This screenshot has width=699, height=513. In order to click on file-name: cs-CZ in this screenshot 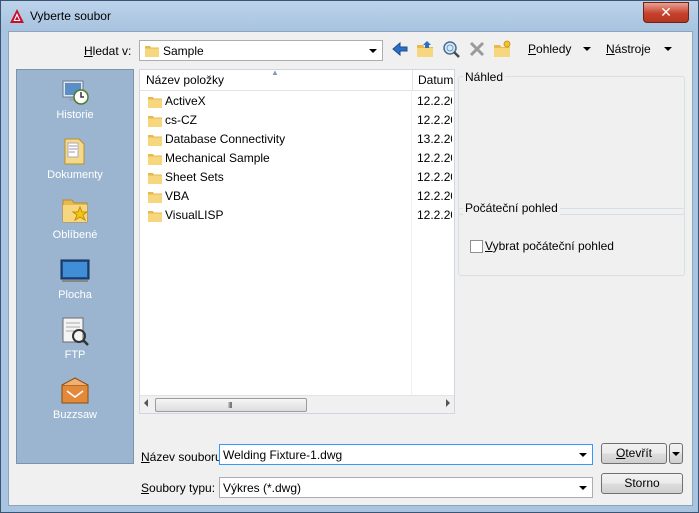, I will do `click(181, 120)`.